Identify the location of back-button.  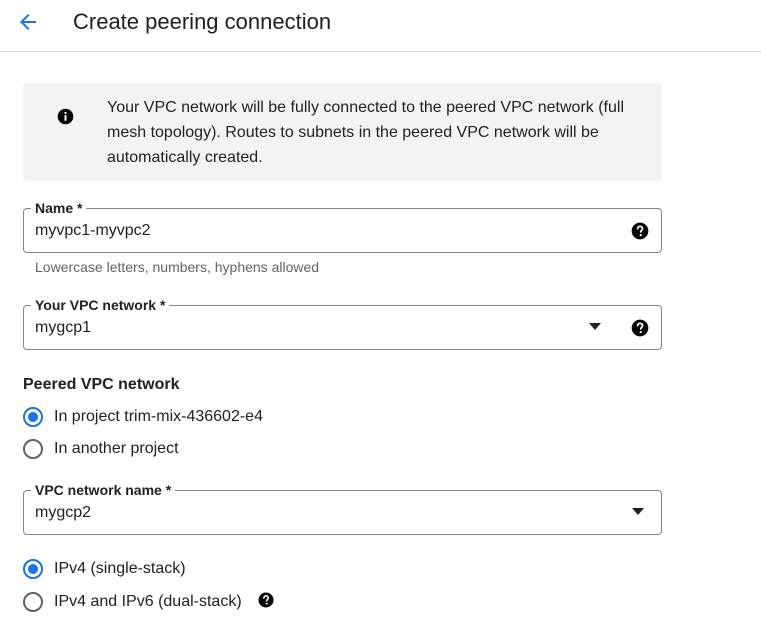
(28, 22).